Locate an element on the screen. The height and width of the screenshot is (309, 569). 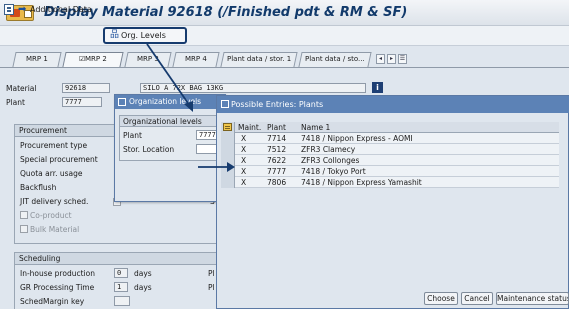
cell-plant: 7714 is located at coordinates (277, 138).